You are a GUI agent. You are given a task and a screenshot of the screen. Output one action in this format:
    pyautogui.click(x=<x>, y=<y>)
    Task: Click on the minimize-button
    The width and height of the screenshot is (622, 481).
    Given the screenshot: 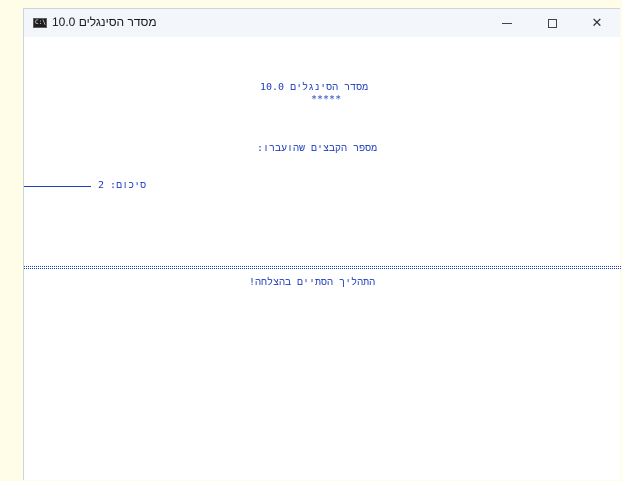 What is the action you would take?
    pyautogui.click(x=507, y=23)
    